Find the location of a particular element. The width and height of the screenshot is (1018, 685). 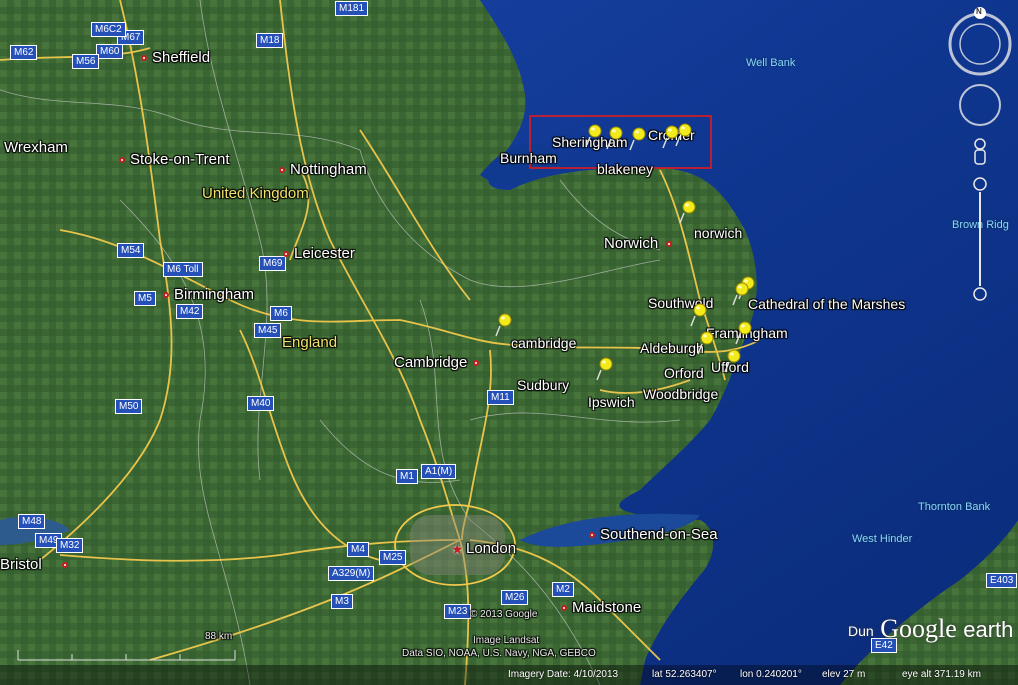

road-shield-m181: M181 is located at coordinates (352, 8).